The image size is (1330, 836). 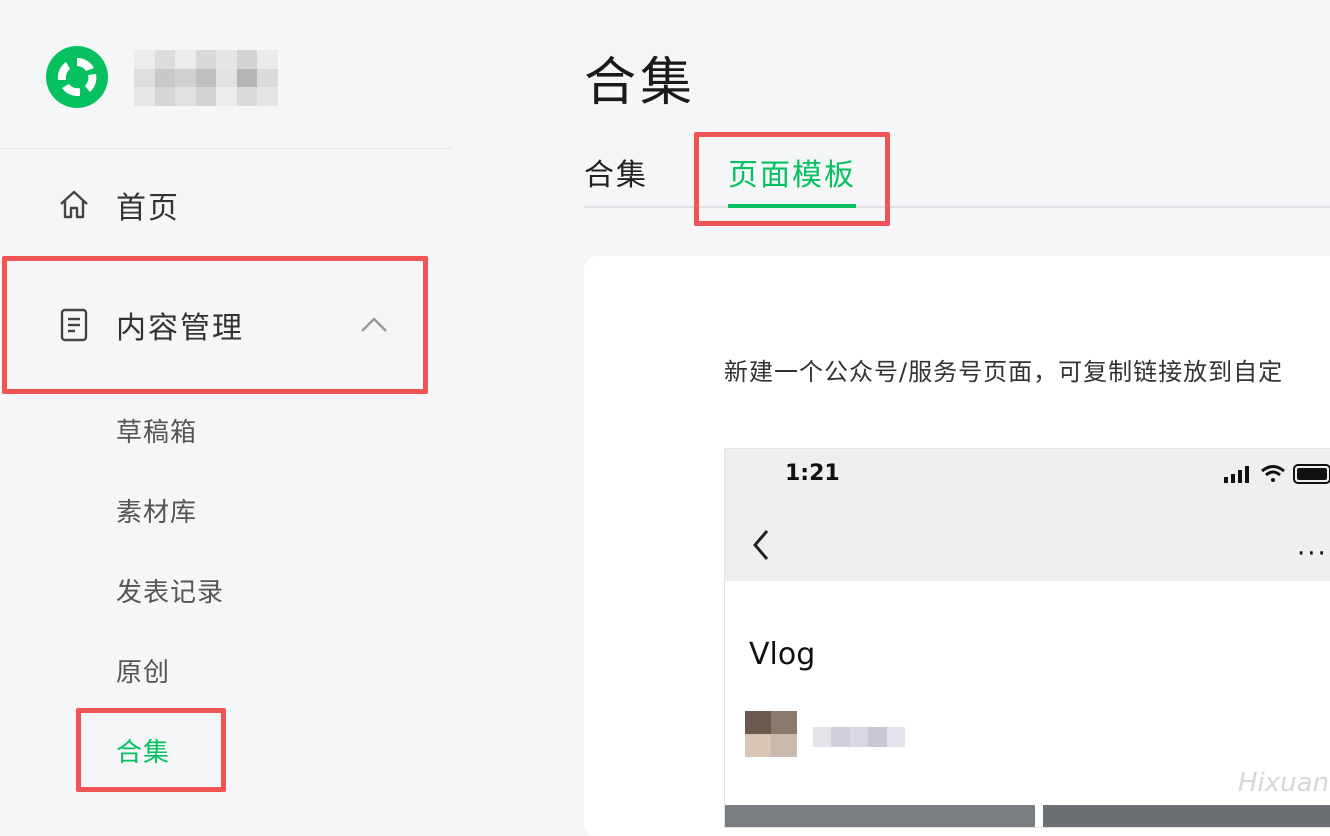 What do you see at coordinates (1273, 473) in the screenshot?
I see `wifi-icon` at bounding box center [1273, 473].